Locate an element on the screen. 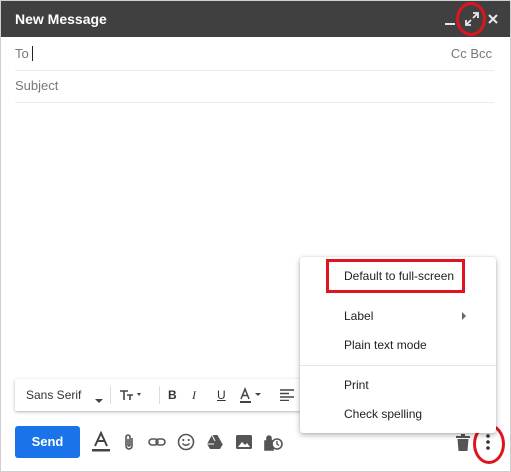 Image resolution: width=511 pixels, height=472 pixels. font-chevron-down-icon is located at coordinates (99, 400).